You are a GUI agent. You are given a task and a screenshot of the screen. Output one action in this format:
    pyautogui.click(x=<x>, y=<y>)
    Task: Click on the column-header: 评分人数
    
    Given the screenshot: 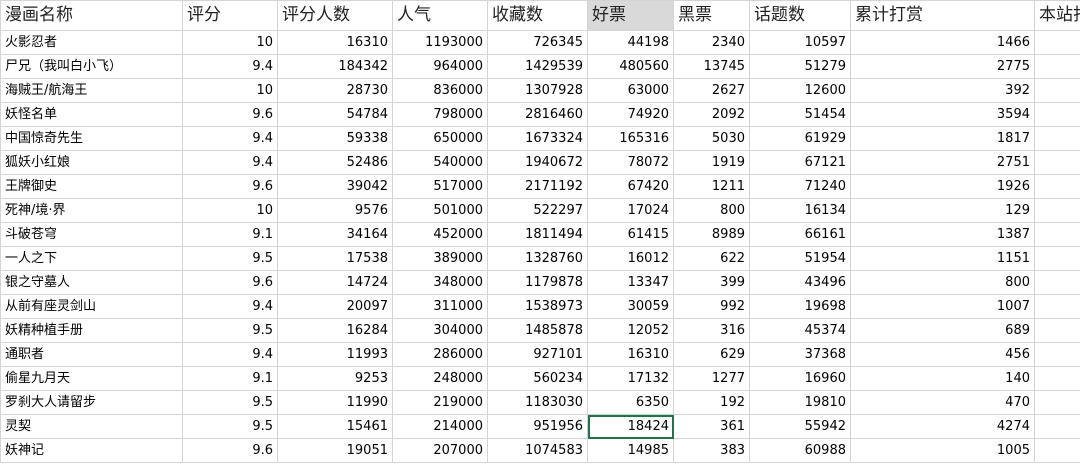 What is the action you would take?
    pyautogui.click(x=335, y=15)
    